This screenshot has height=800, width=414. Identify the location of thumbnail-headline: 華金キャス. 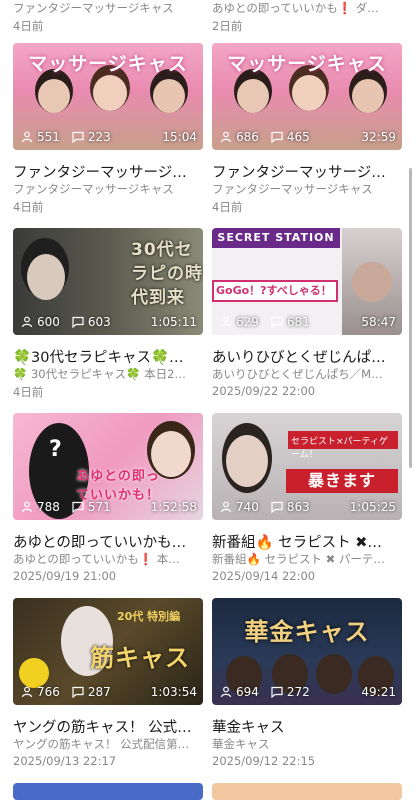
(307, 632).